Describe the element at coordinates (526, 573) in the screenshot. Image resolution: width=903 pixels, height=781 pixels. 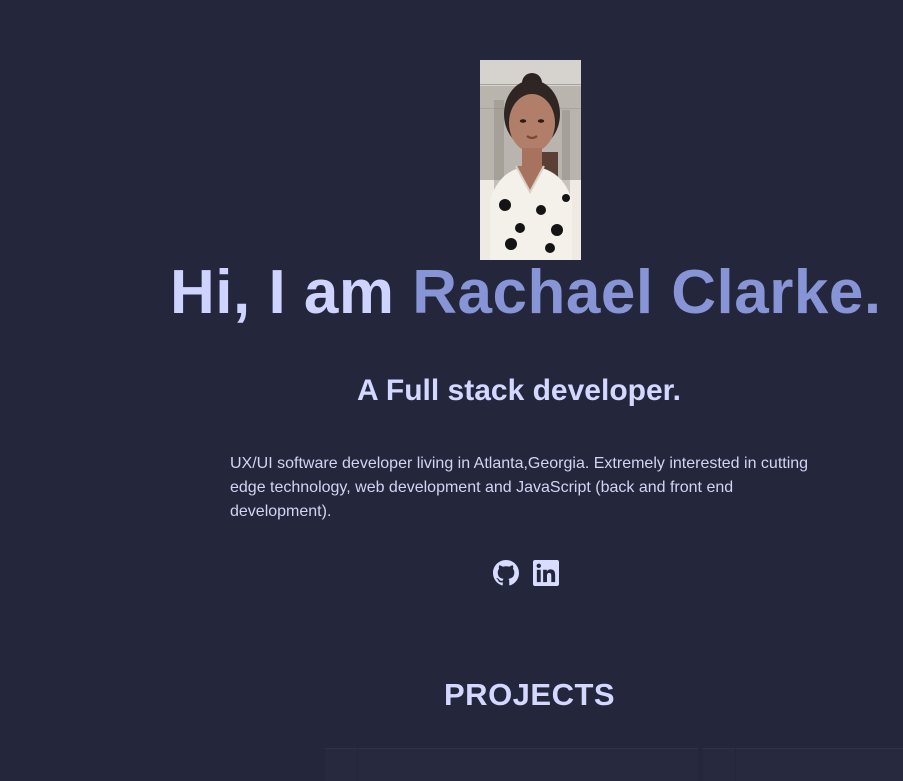
I see `social-links` at that location.